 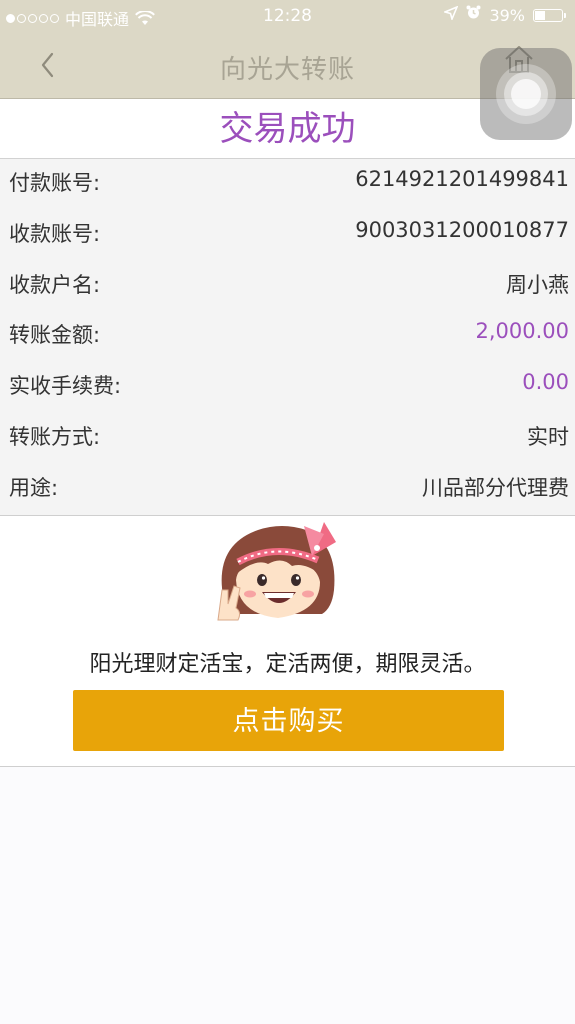 What do you see at coordinates (495, 488) in the screenshot?
I see `detail-value: 川品部分代理费` at bounding box center [495, 488].